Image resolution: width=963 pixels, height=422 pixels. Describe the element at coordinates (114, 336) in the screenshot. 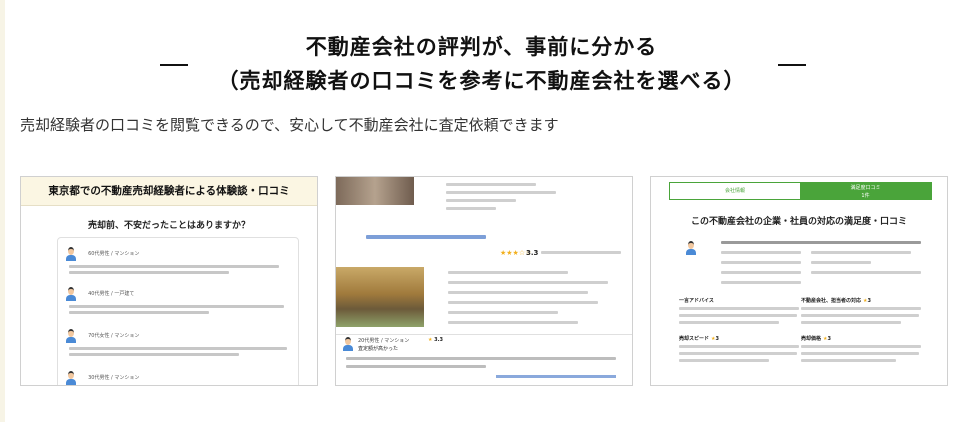

I see `reviewer-meta: 70代女性 / マンション` at that location.